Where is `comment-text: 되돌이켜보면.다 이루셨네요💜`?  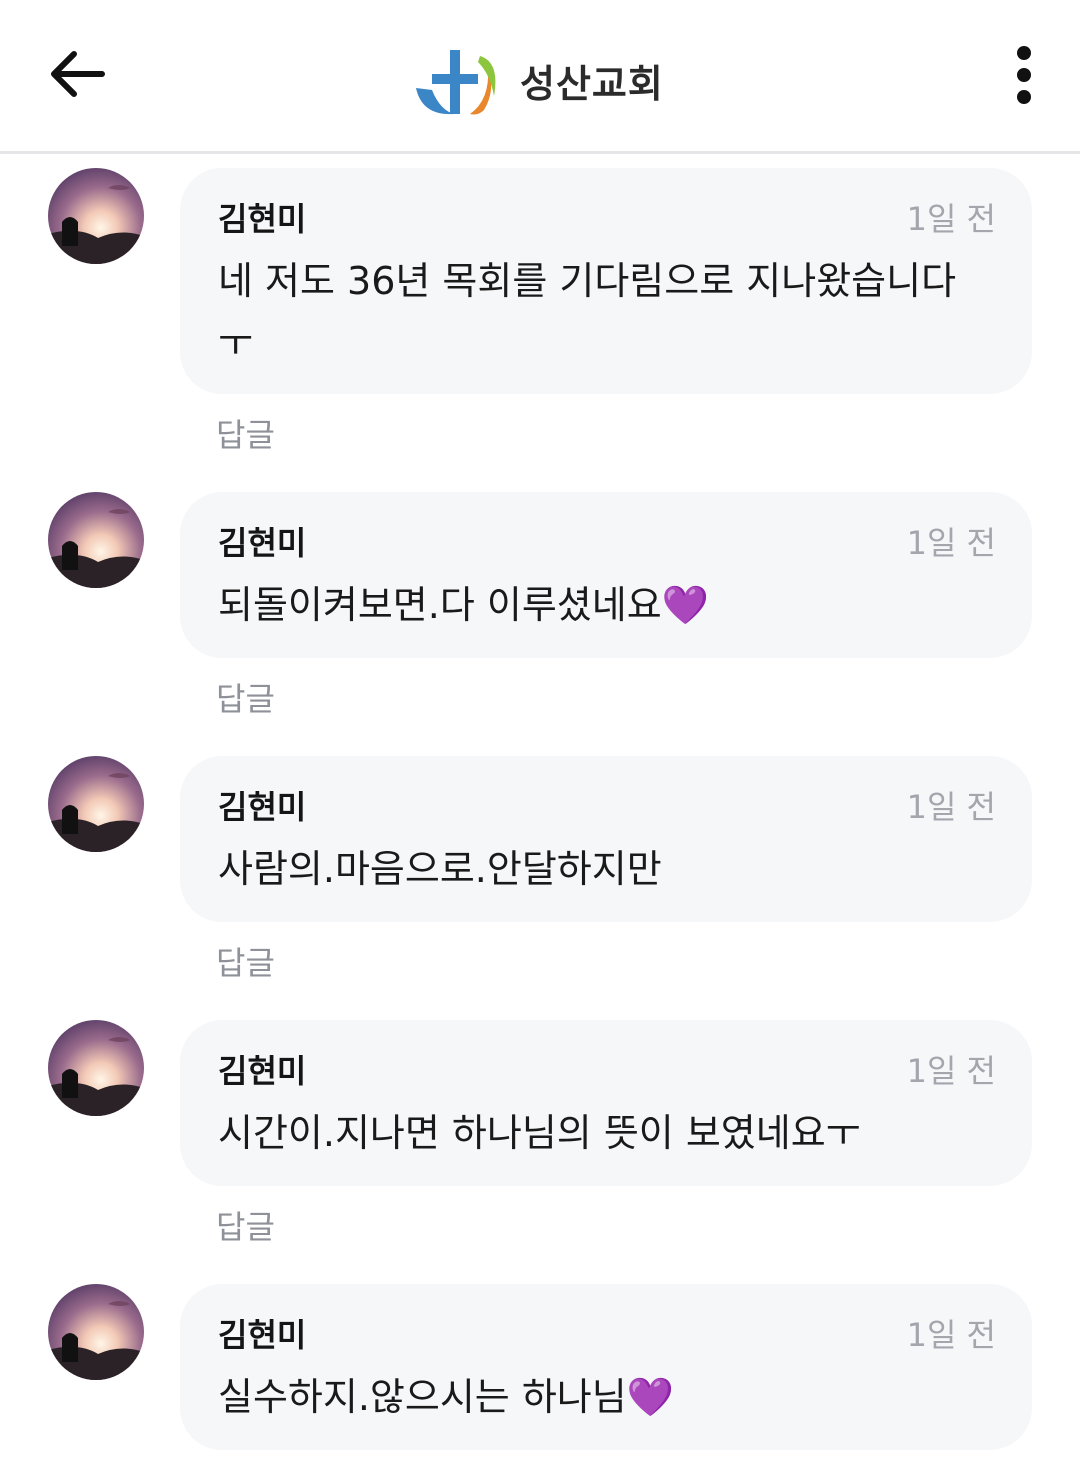 comment-text: 되돌이켜보면.다 이루셨네요💜 is located at coordinates (463, 605).